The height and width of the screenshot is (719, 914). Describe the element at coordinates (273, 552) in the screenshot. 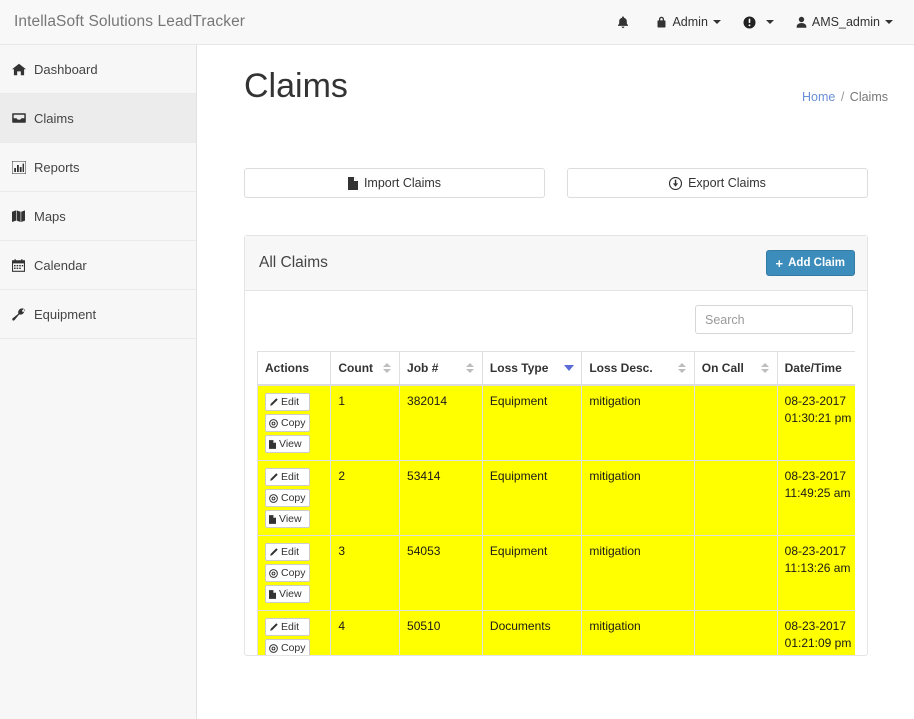

I see `pencil-icon` at that location.